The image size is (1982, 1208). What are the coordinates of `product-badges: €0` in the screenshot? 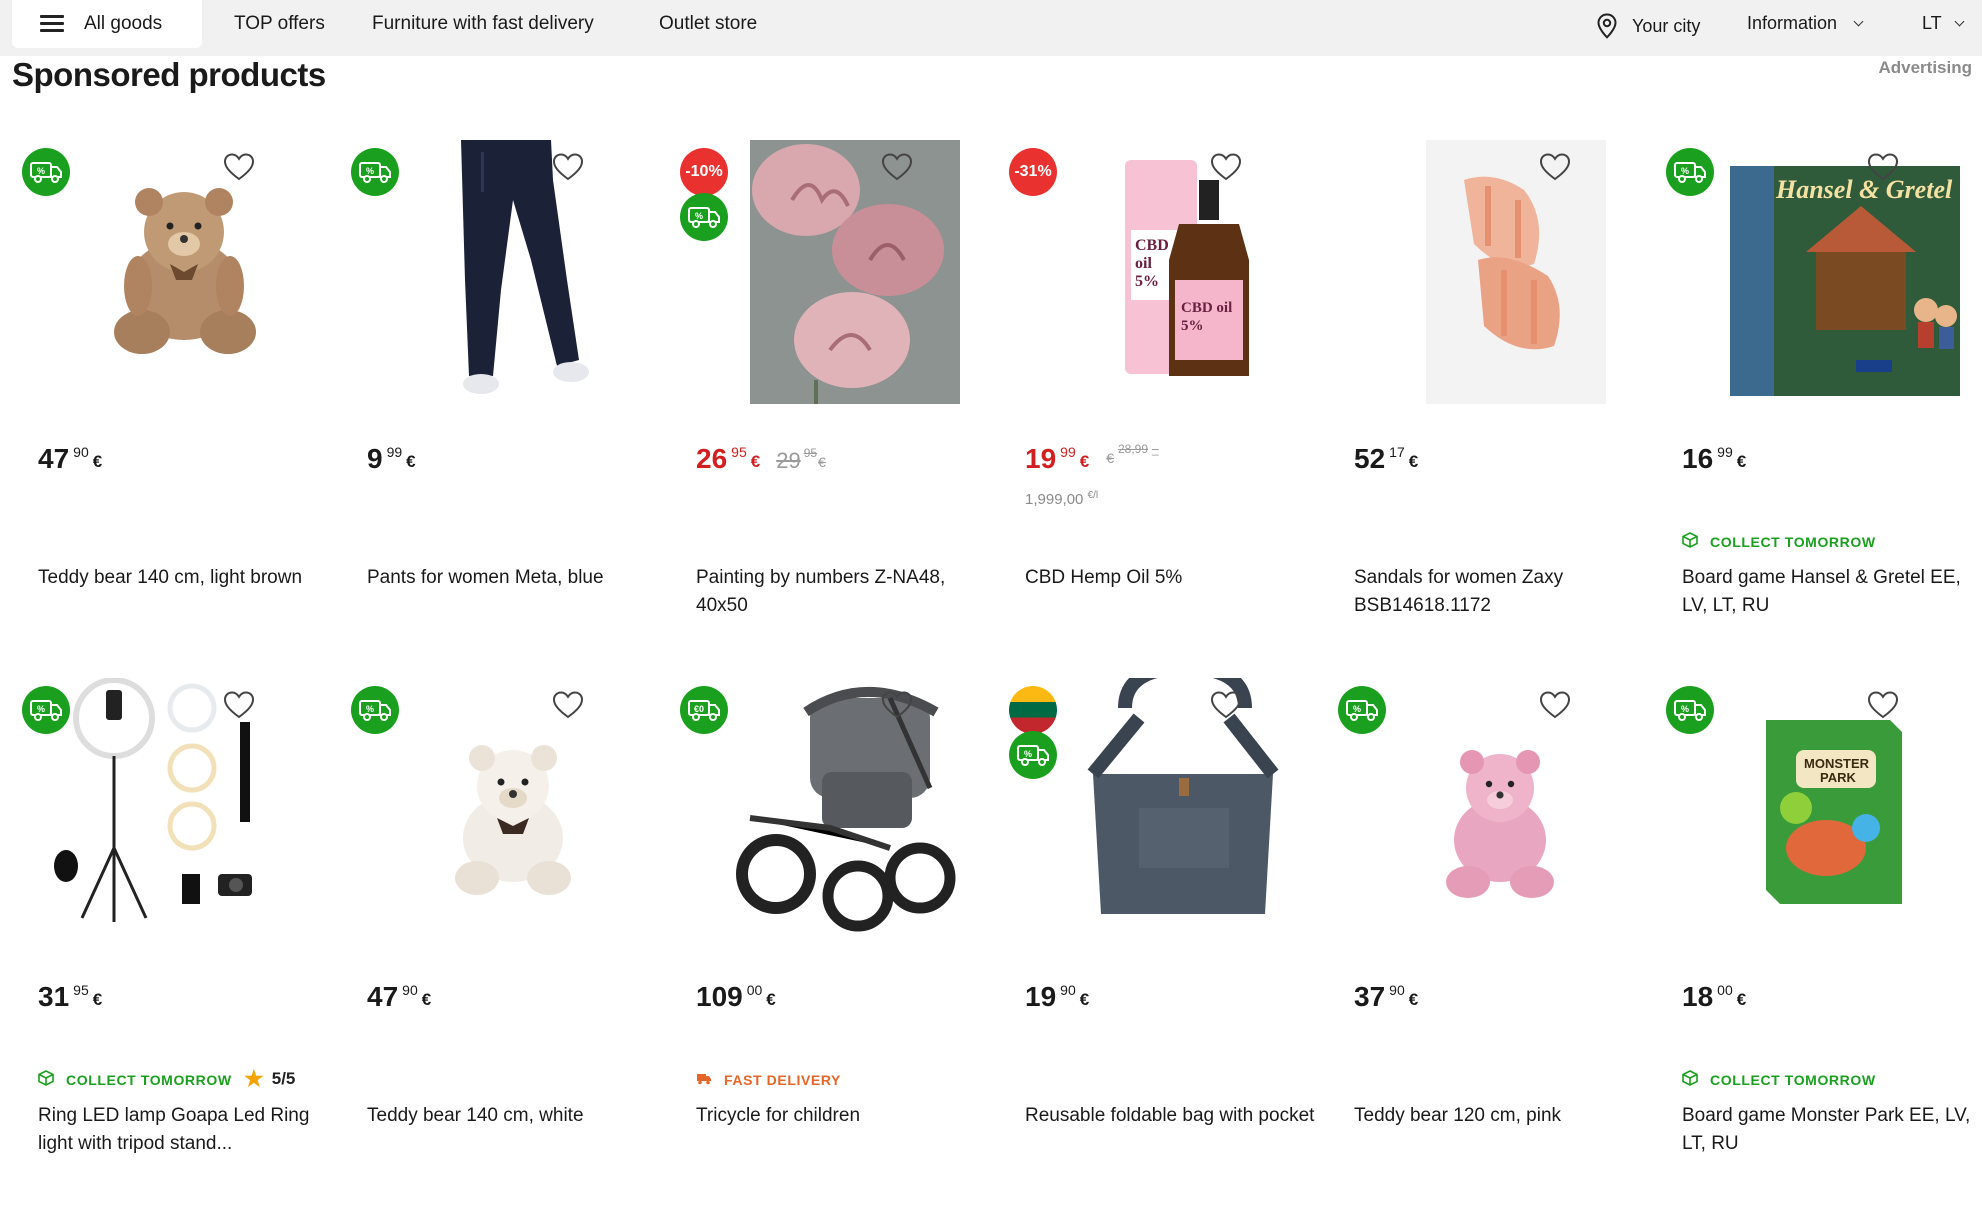 It's located at (705, 710).